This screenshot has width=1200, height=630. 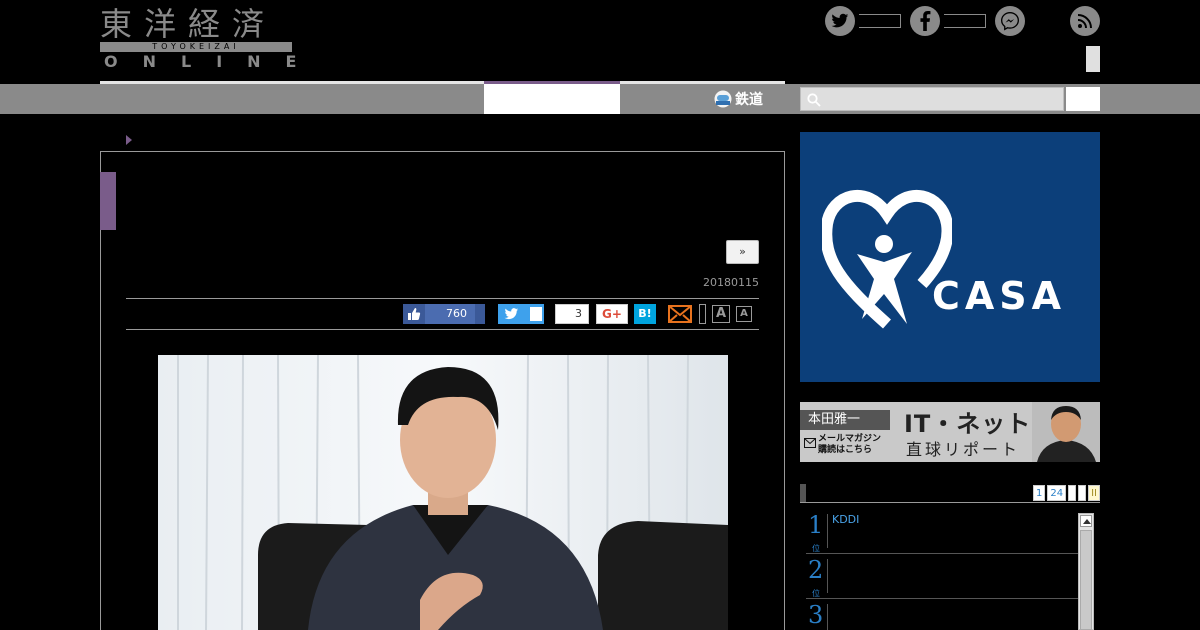 I want to click on twitter-bird-icon, so click(x=511, y=314).